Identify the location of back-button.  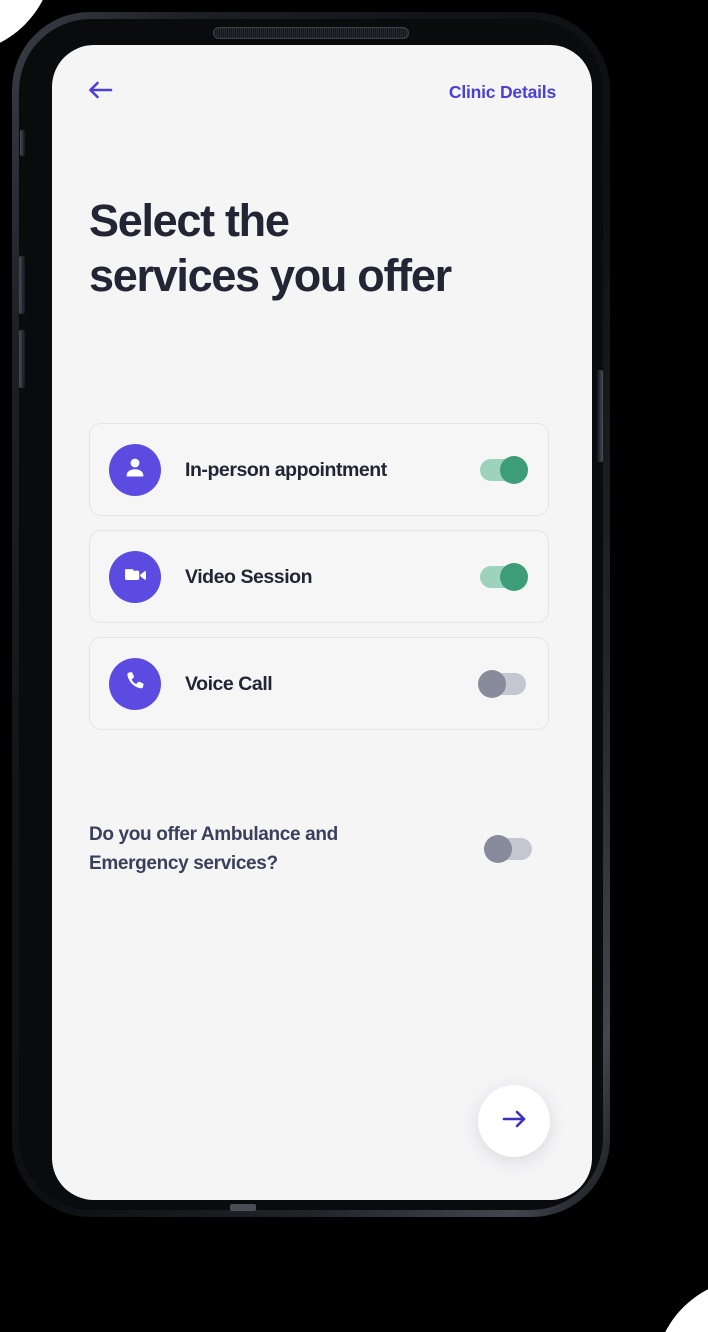
(101, 92).